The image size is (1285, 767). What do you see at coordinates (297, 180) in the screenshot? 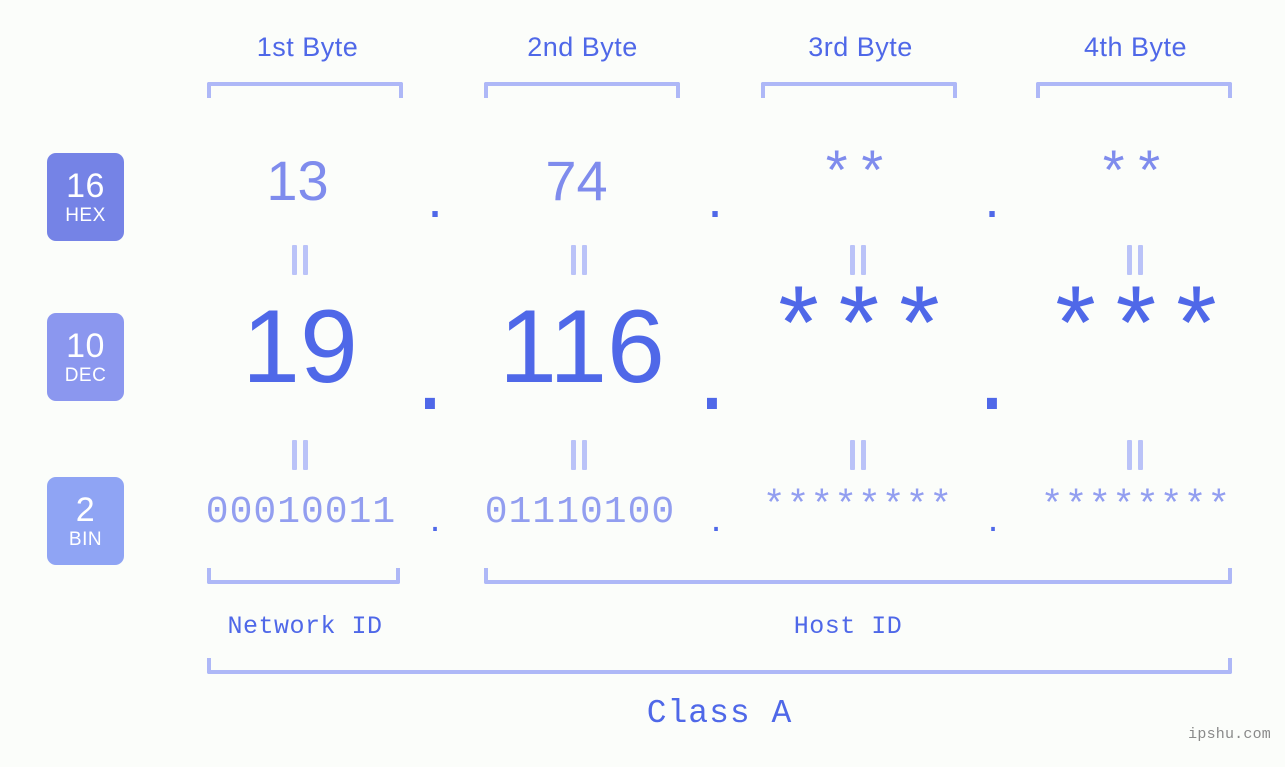
I see `hex-byte-1: 13` at bounding box center [297, 180].